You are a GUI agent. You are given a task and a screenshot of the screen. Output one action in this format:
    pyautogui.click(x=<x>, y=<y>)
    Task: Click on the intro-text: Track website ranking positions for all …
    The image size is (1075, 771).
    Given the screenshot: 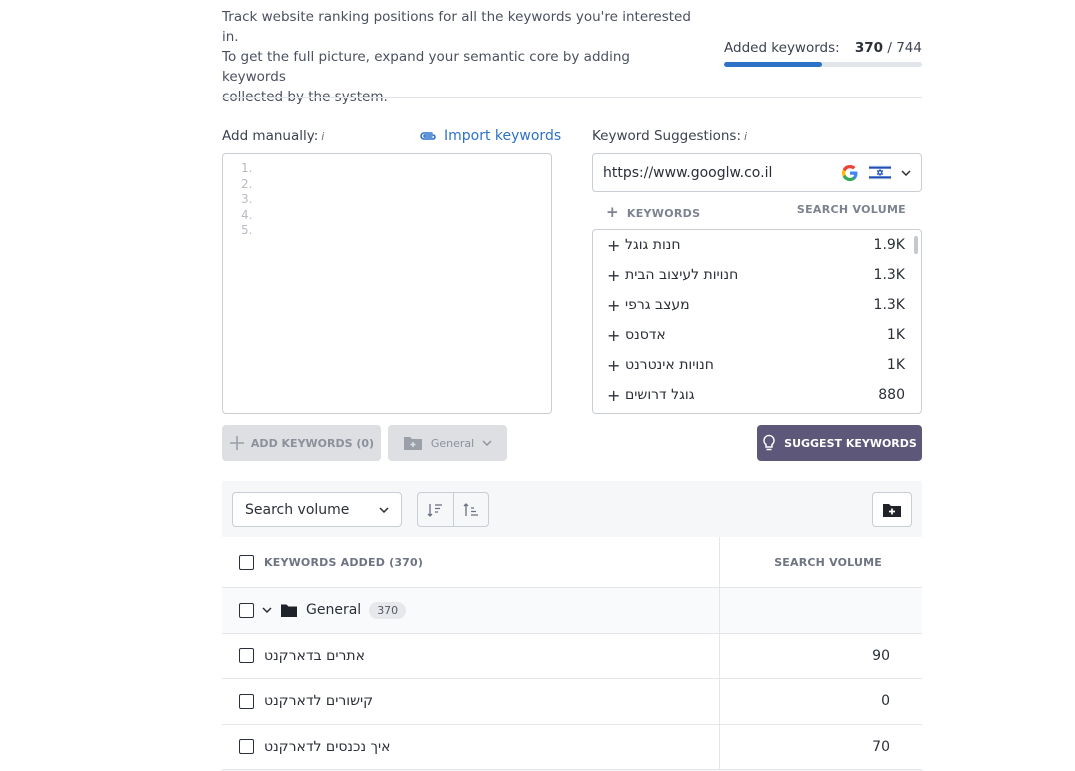 What is the action you would take?
    pyautogui.click(x=457, y=57)
    